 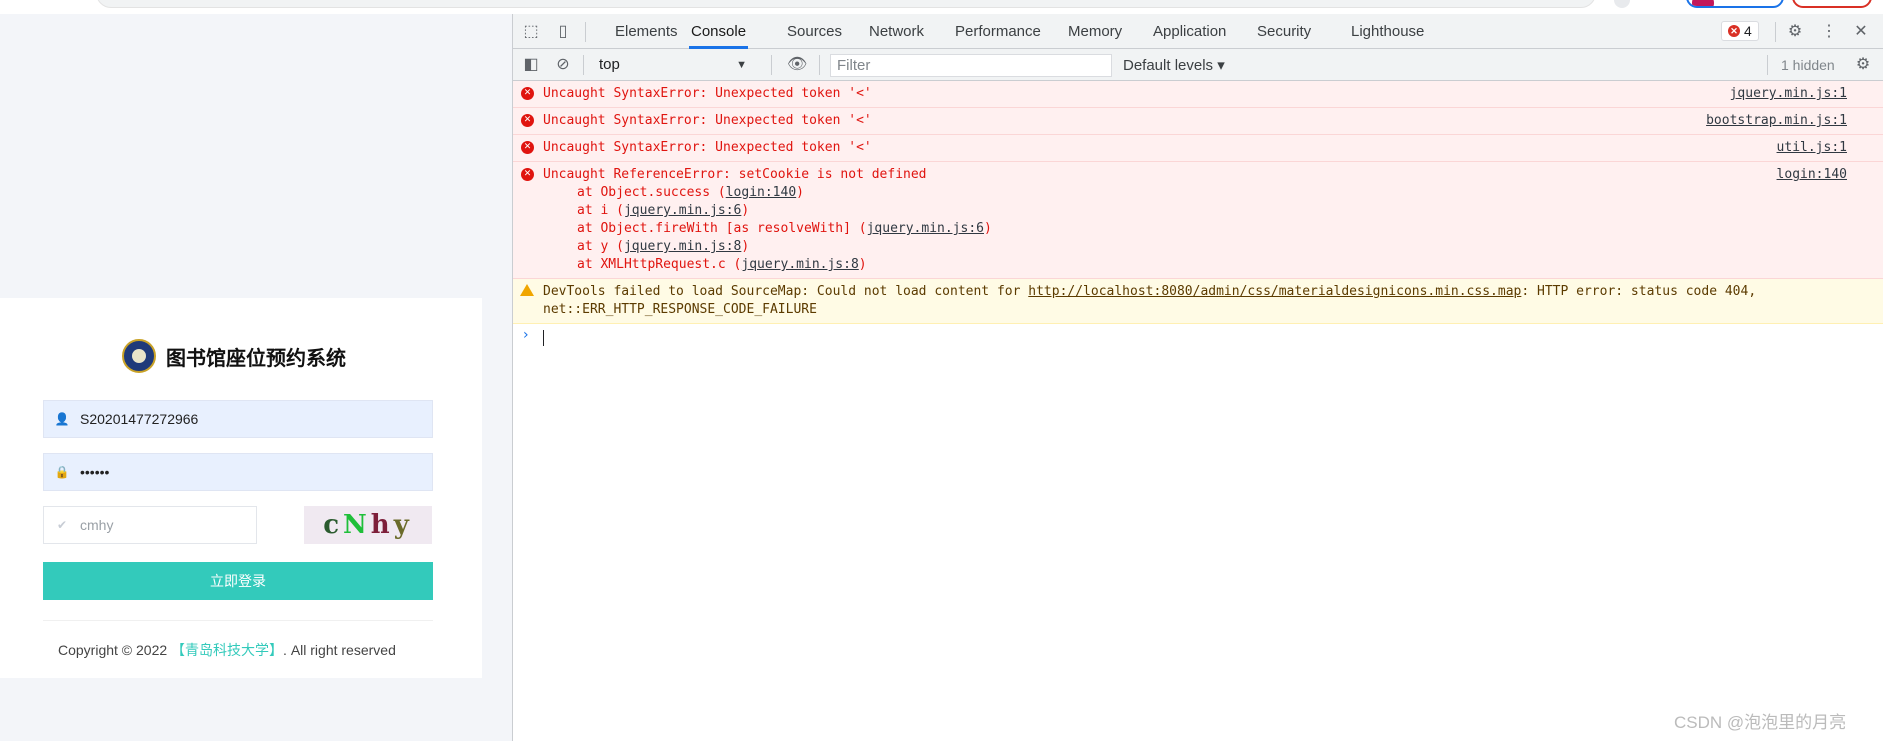 What do you see at coordinates (62, 419) in the screenshot?
I see `user-icon: 👤` at bounding box center [62, 419].